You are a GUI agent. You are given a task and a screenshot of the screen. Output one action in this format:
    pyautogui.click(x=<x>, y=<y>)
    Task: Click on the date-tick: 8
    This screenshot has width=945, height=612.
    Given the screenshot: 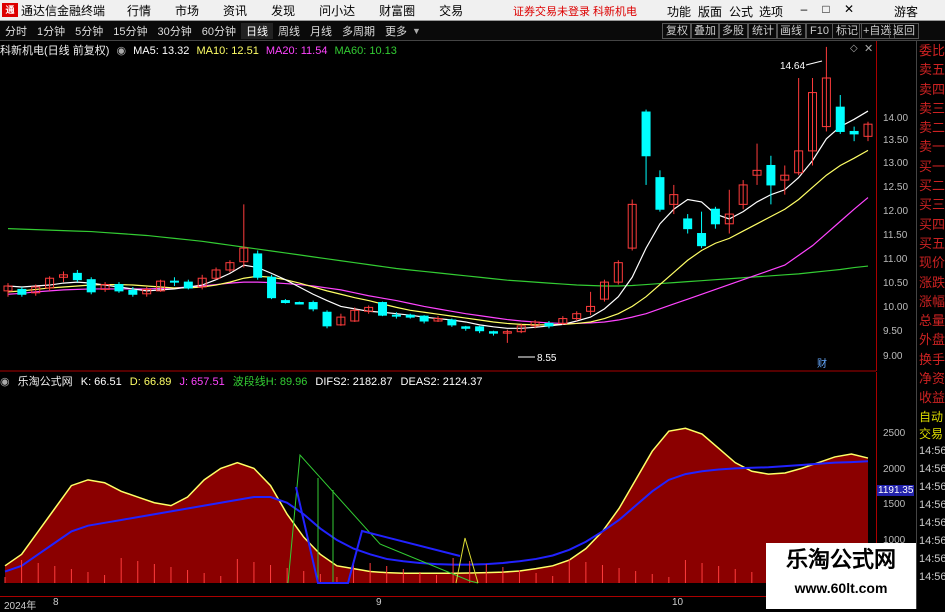 What is the action you would take?
    pyautogui.click(x=56, y=602)
    